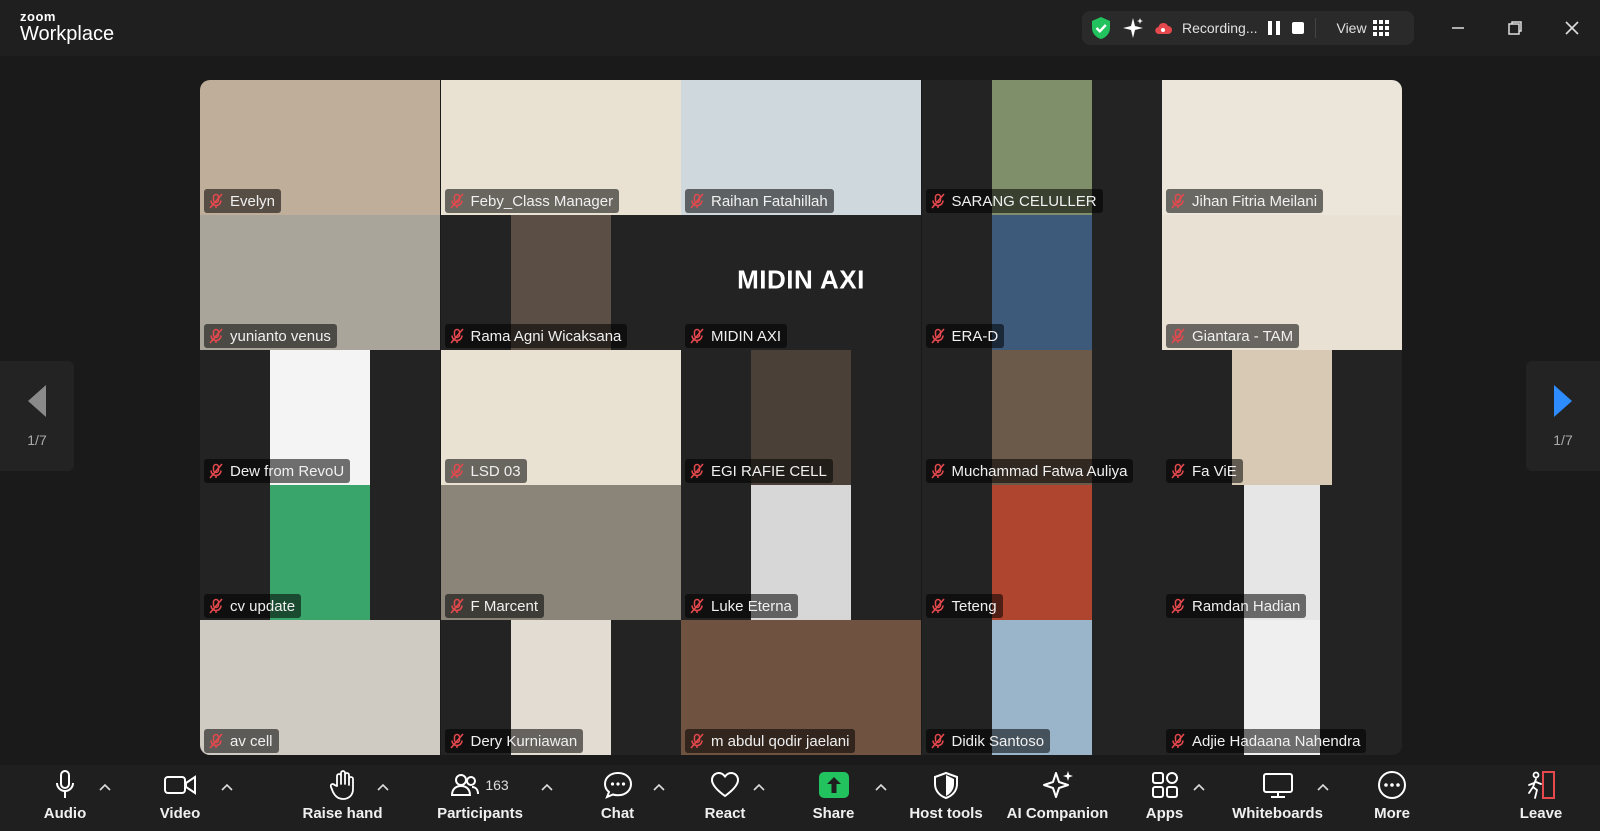 This screenshot has width=1600, height=831. Describe the element at coordinates (833, 798) in the screenshot. I see `share-button: Share` at that location.